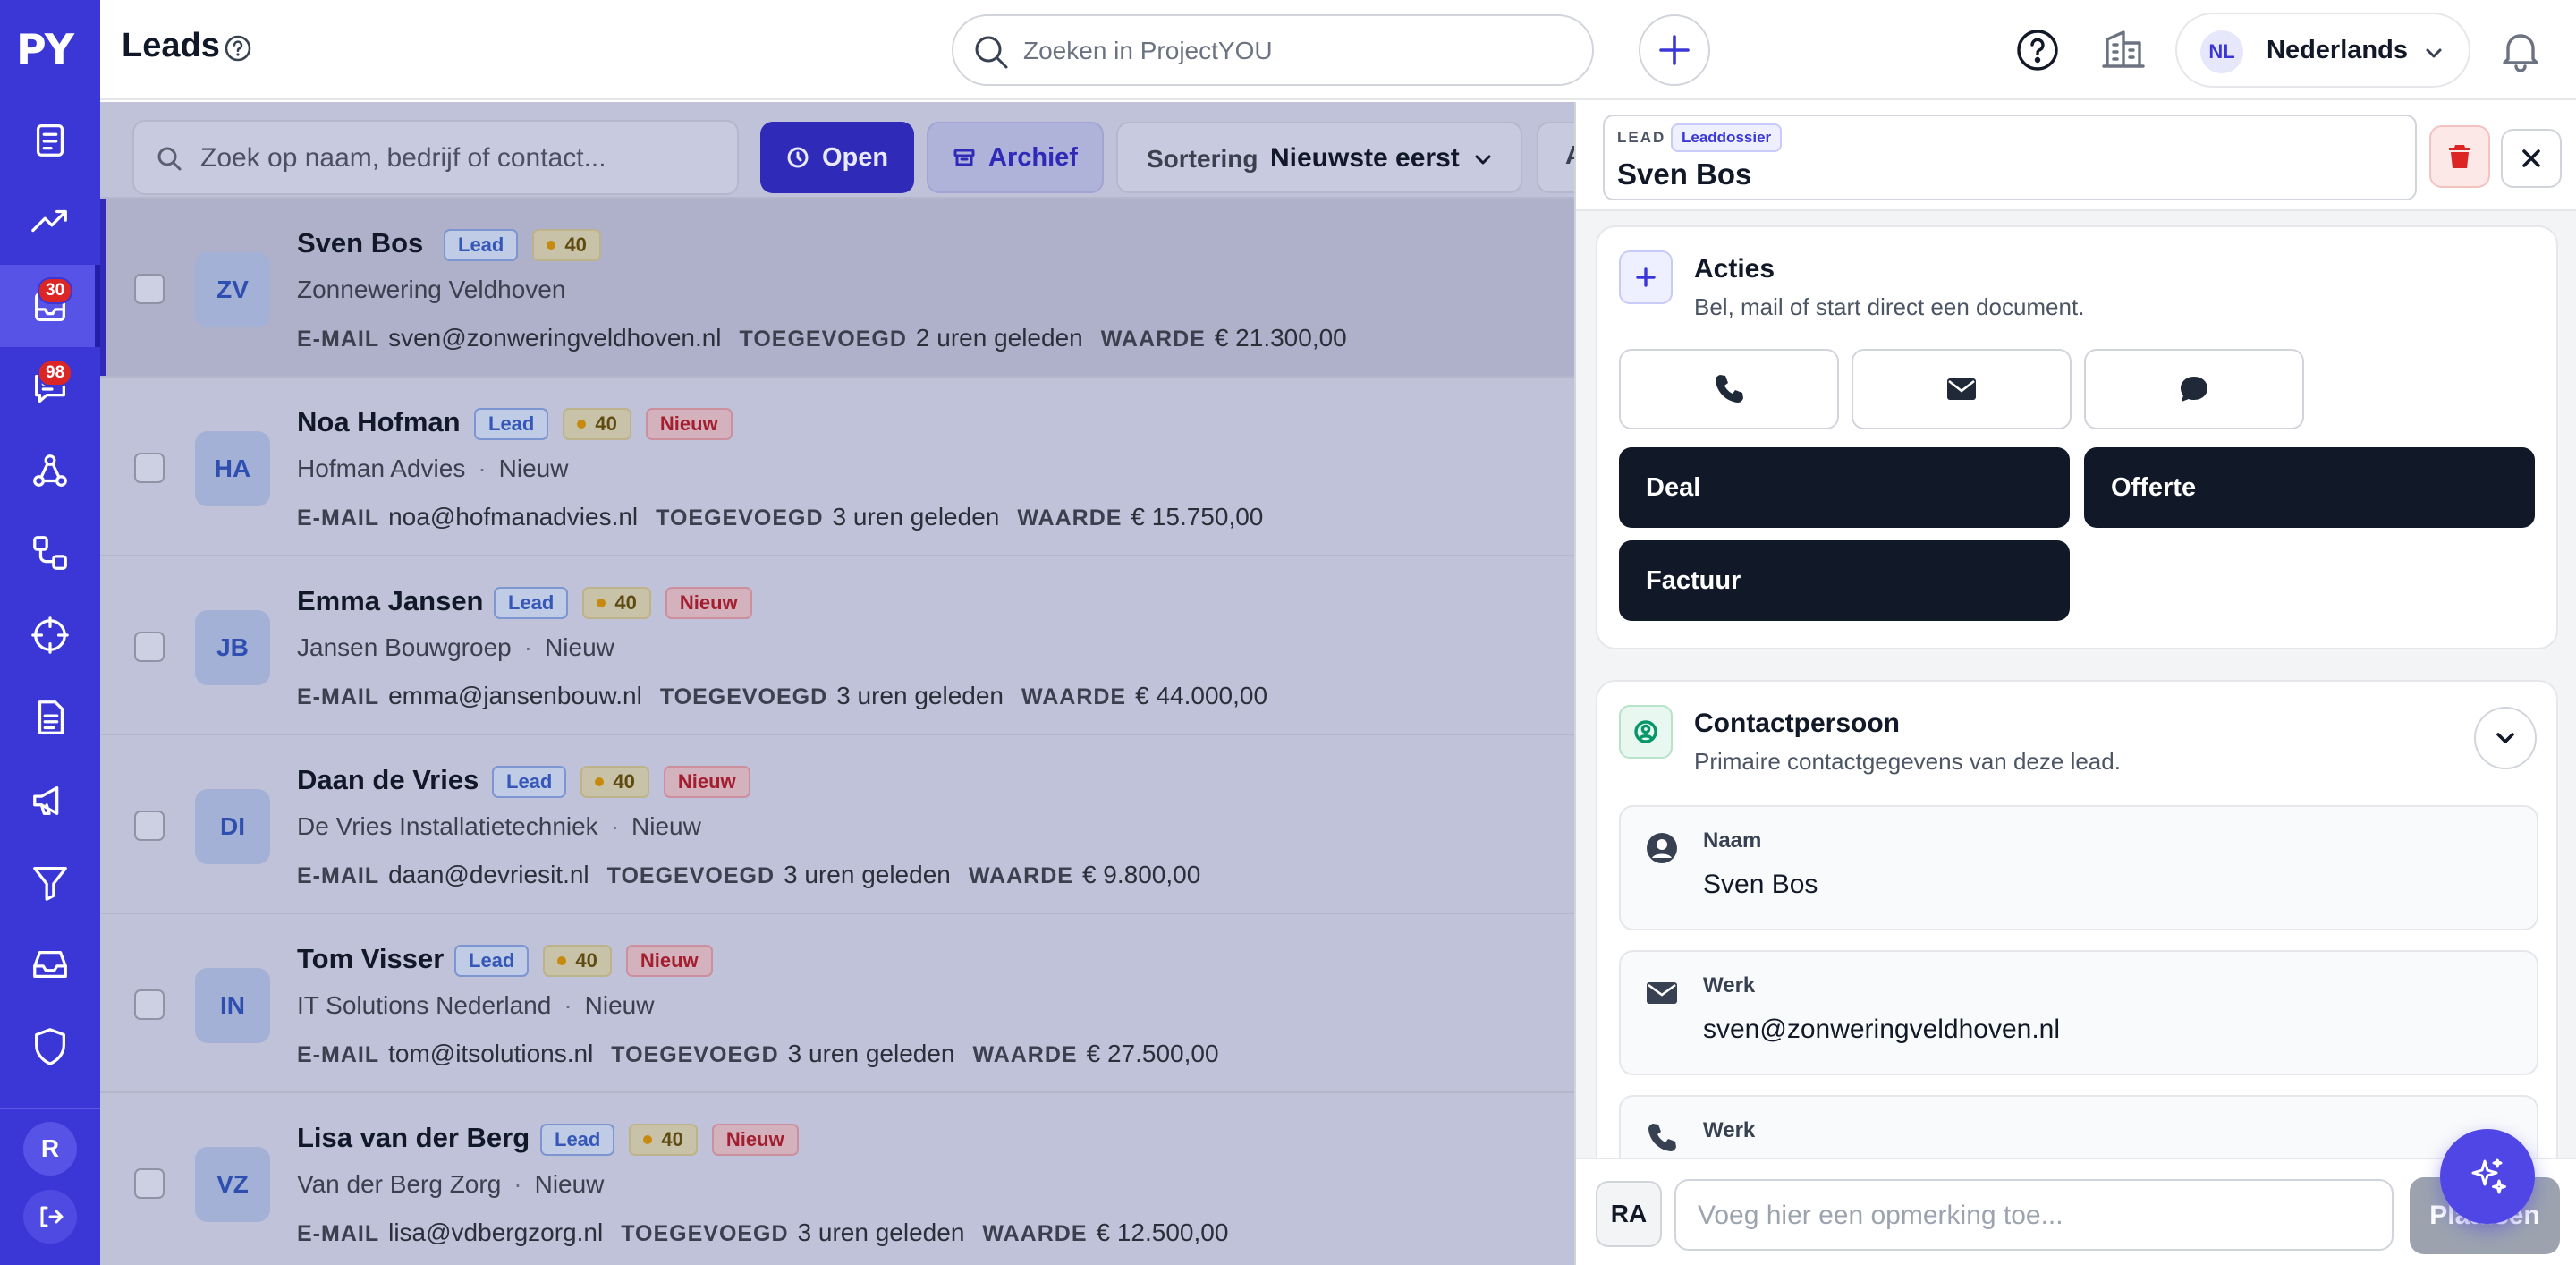  What do you see at coordinates (1844, 580) in the screenshot?
I see `invoice-button: Factuur` at bounding box center [1844, 580].